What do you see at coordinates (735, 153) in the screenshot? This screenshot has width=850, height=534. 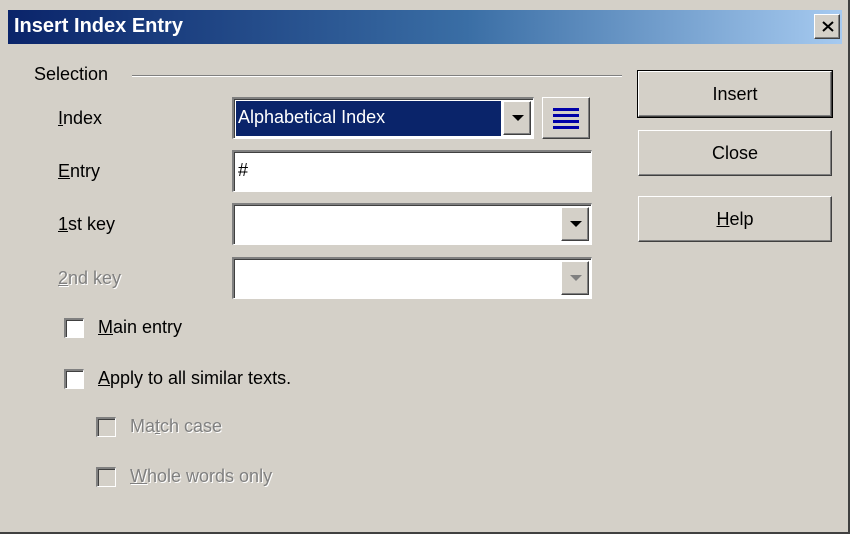 I see `close-button: Close` at bounding box center [735, 153].